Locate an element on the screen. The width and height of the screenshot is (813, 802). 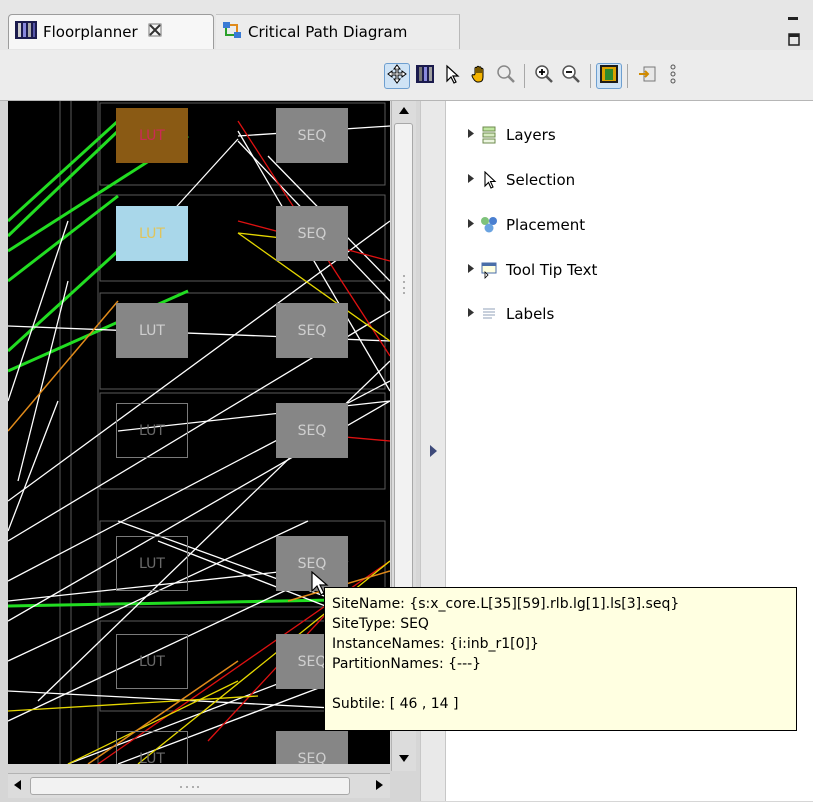
labels-icon is located at coordinates (489, 314).